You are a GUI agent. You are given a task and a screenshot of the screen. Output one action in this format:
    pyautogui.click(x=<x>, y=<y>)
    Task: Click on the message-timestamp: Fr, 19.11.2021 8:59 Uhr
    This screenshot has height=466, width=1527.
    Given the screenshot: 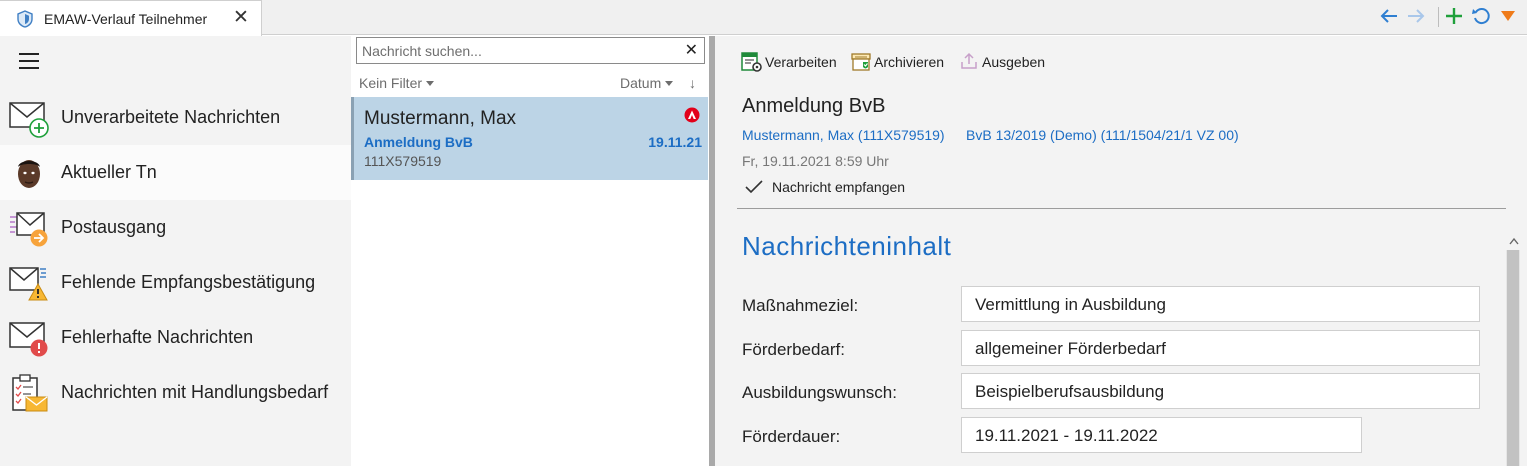 What is the action you would take?
    pyautogui.click(x=815, y=161)
    